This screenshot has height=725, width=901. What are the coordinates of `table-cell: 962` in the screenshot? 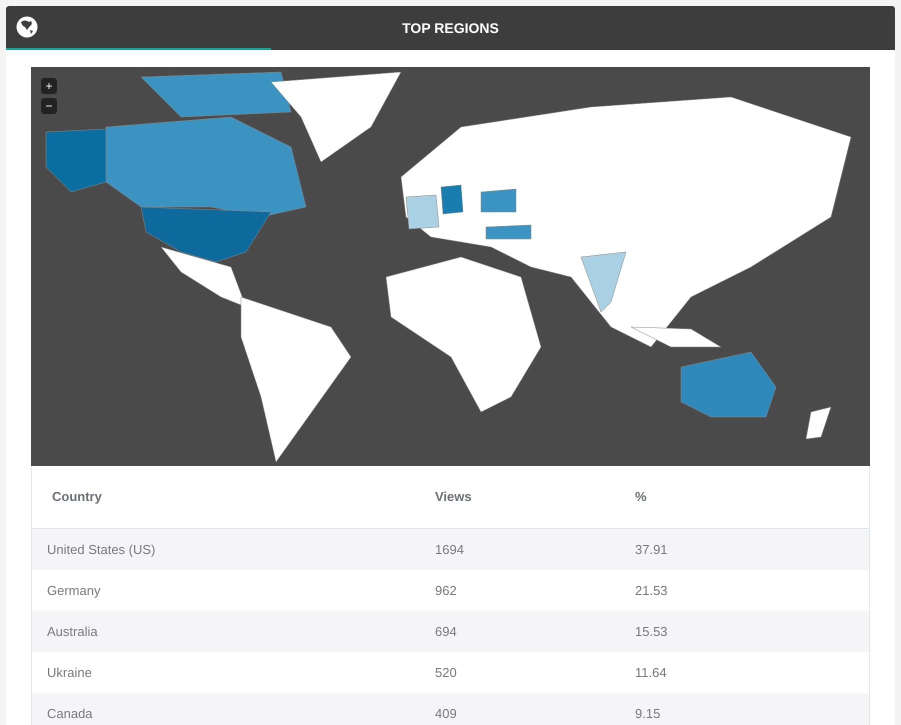 It's located at (446, 590).